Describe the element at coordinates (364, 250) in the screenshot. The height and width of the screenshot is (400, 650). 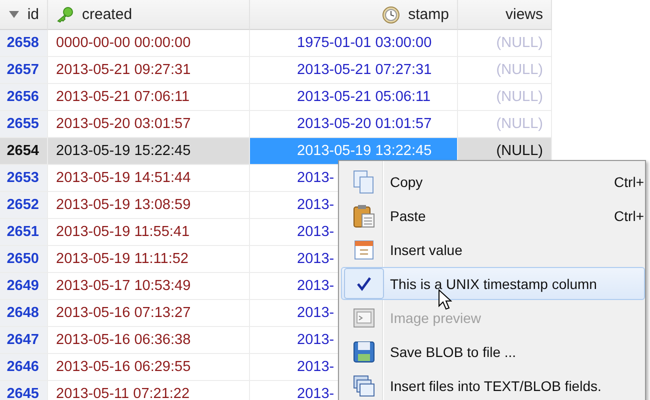
I see `calendar-icon` at that location.